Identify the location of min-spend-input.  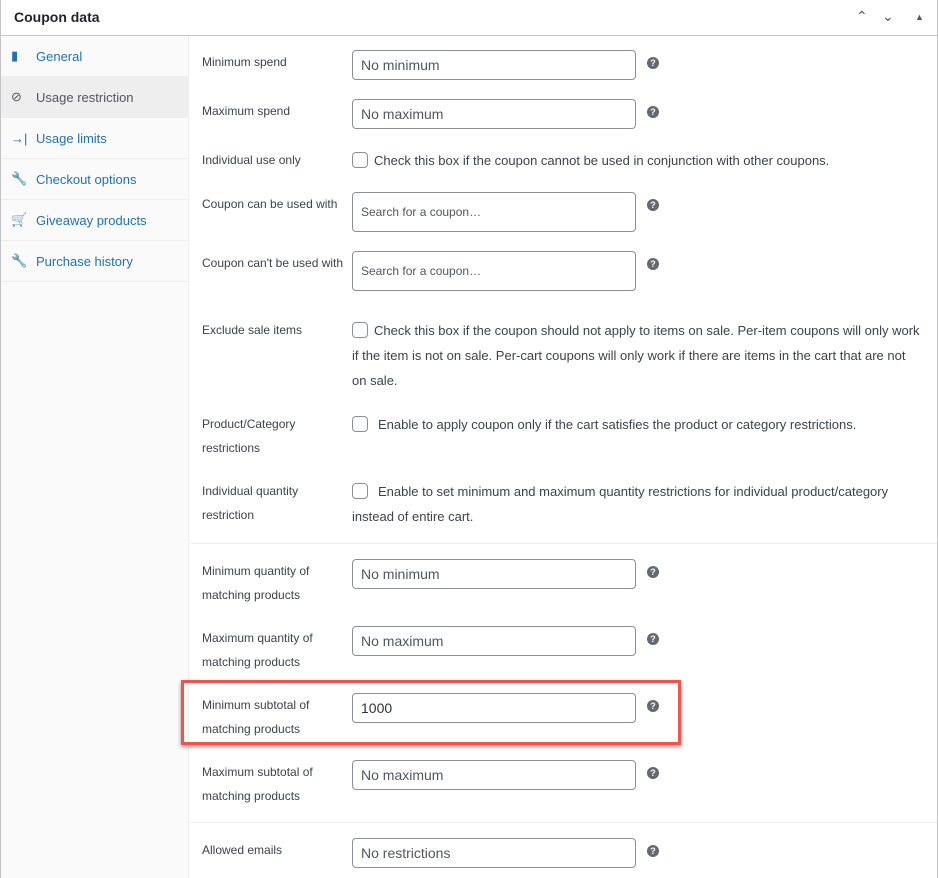
(494, 65).